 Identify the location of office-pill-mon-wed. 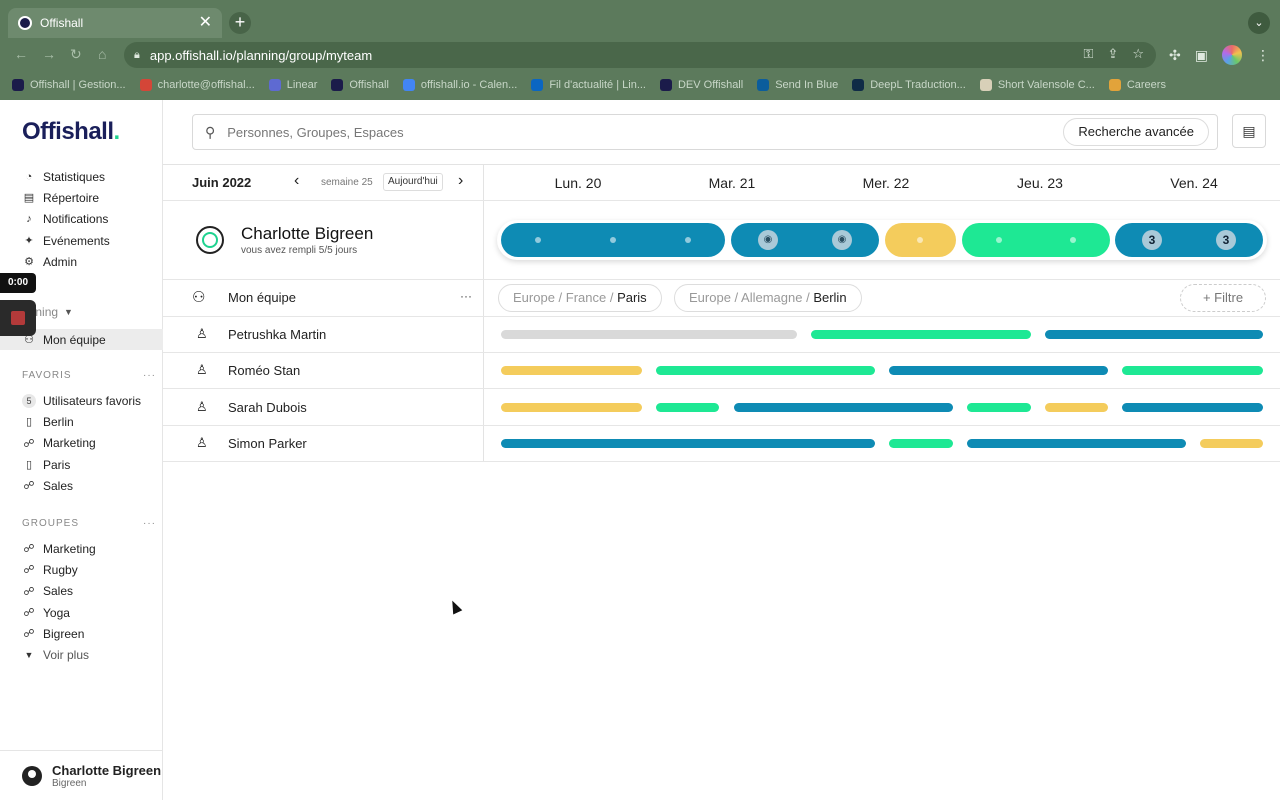
(613, 240).